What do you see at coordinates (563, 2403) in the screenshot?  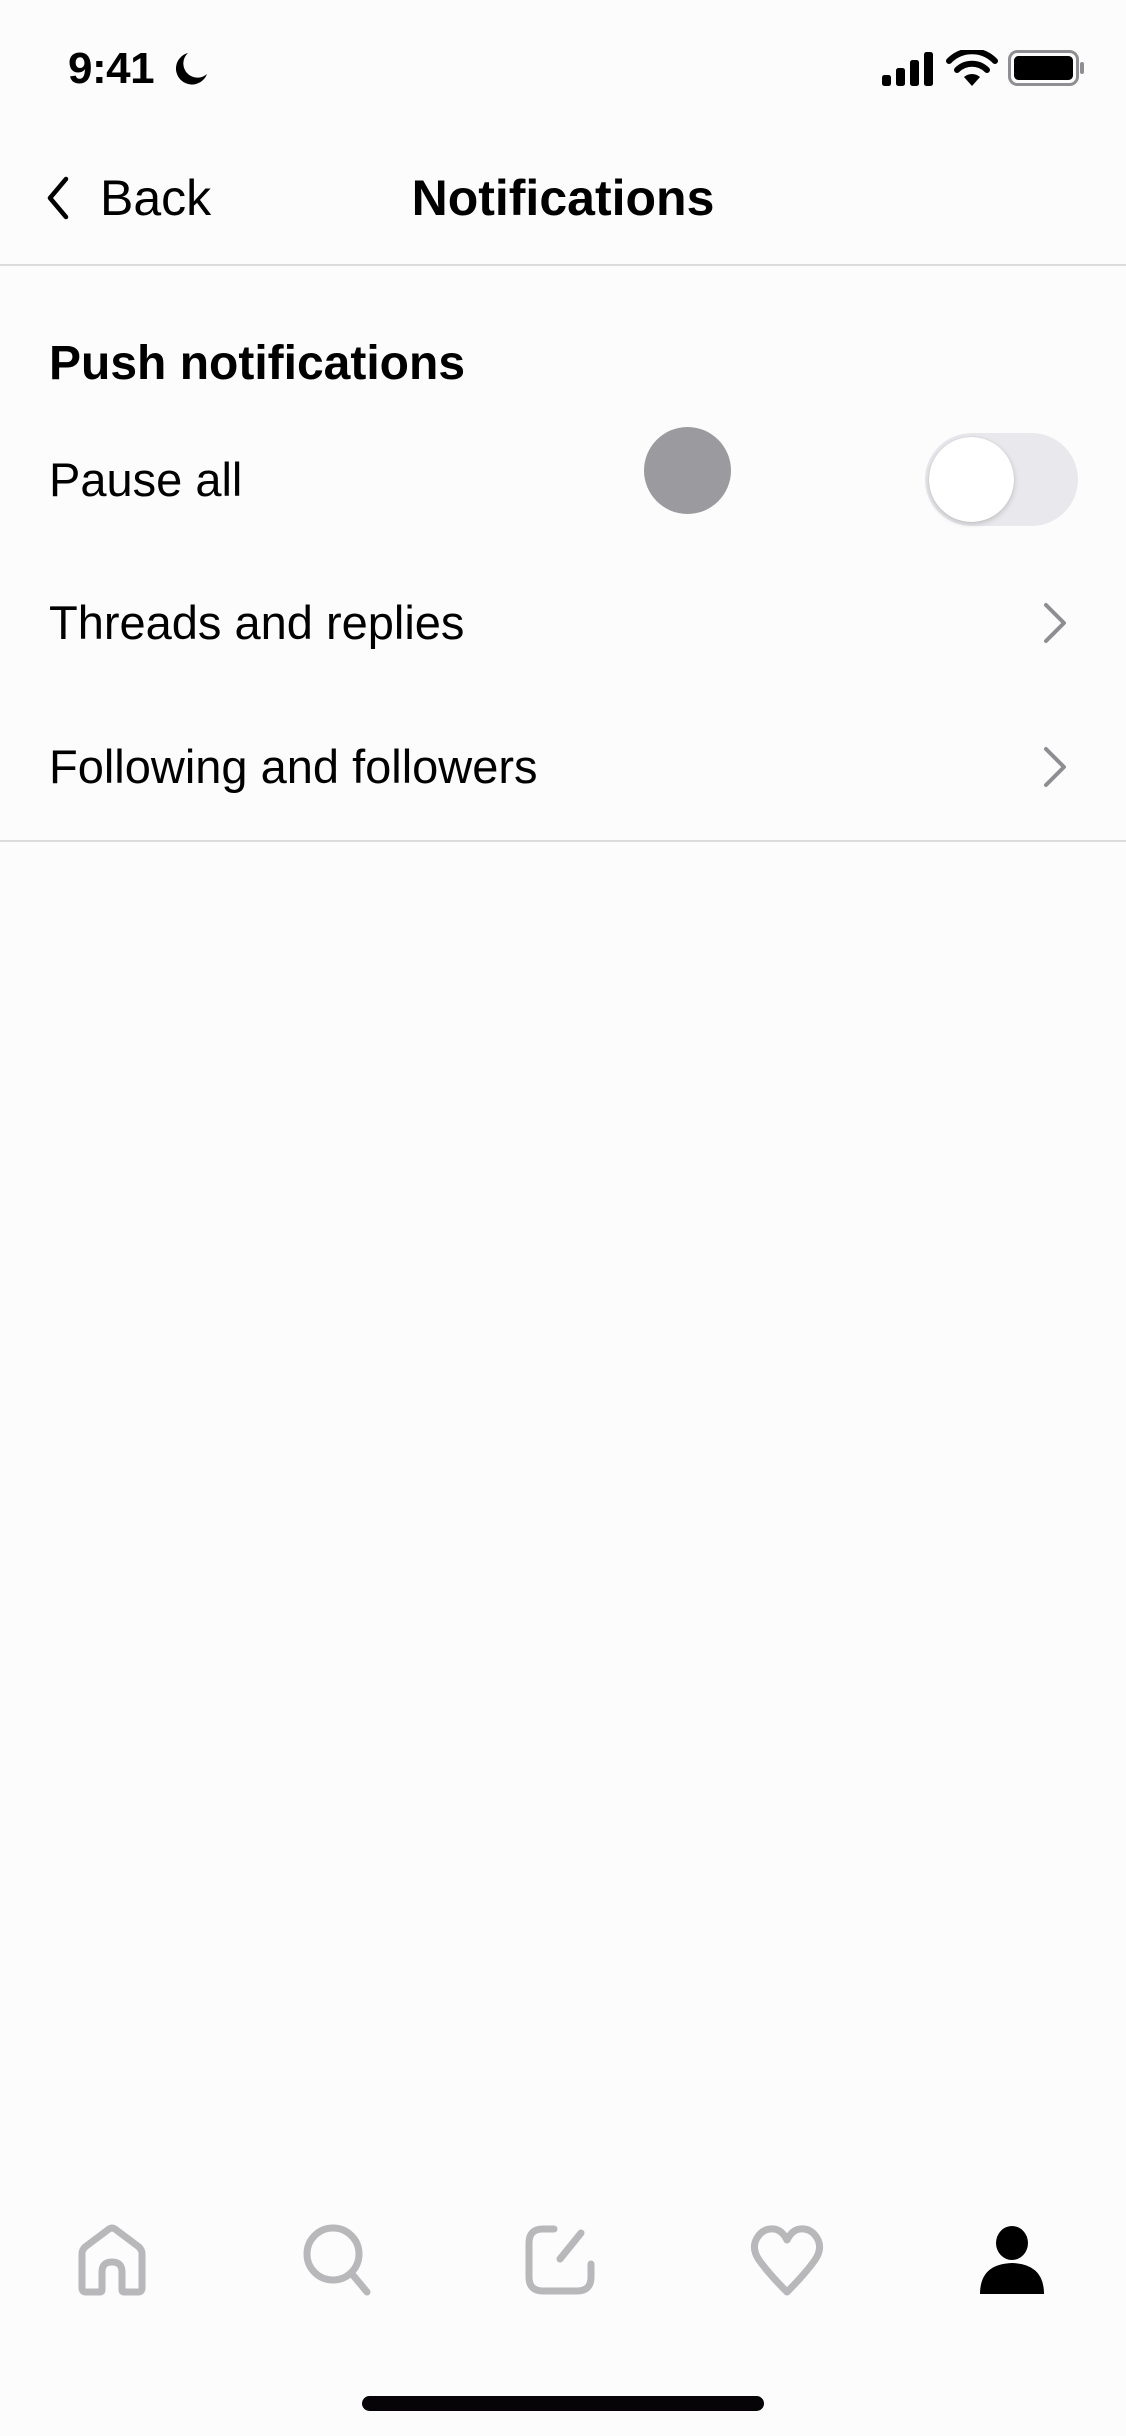 I see `home-indicator` at bounding box center [563, 2403].